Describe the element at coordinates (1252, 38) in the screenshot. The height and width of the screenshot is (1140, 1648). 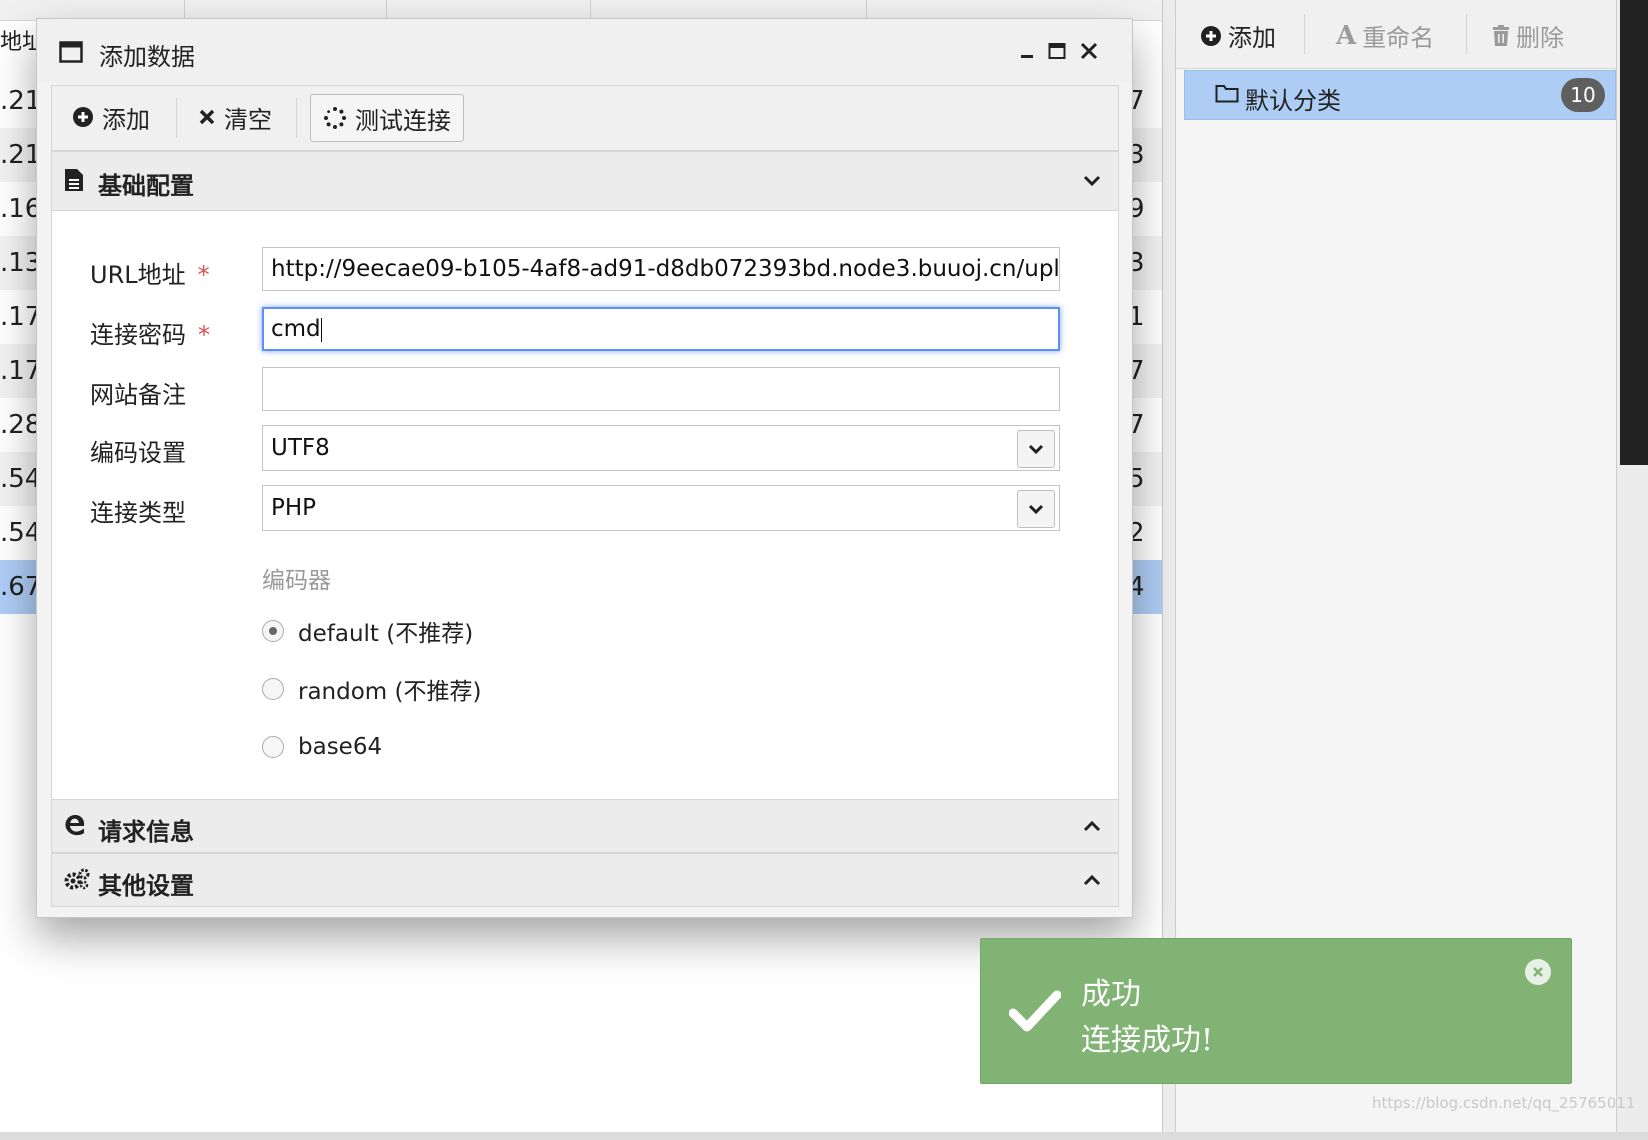
I see `category-add-label: 添加` at that location.